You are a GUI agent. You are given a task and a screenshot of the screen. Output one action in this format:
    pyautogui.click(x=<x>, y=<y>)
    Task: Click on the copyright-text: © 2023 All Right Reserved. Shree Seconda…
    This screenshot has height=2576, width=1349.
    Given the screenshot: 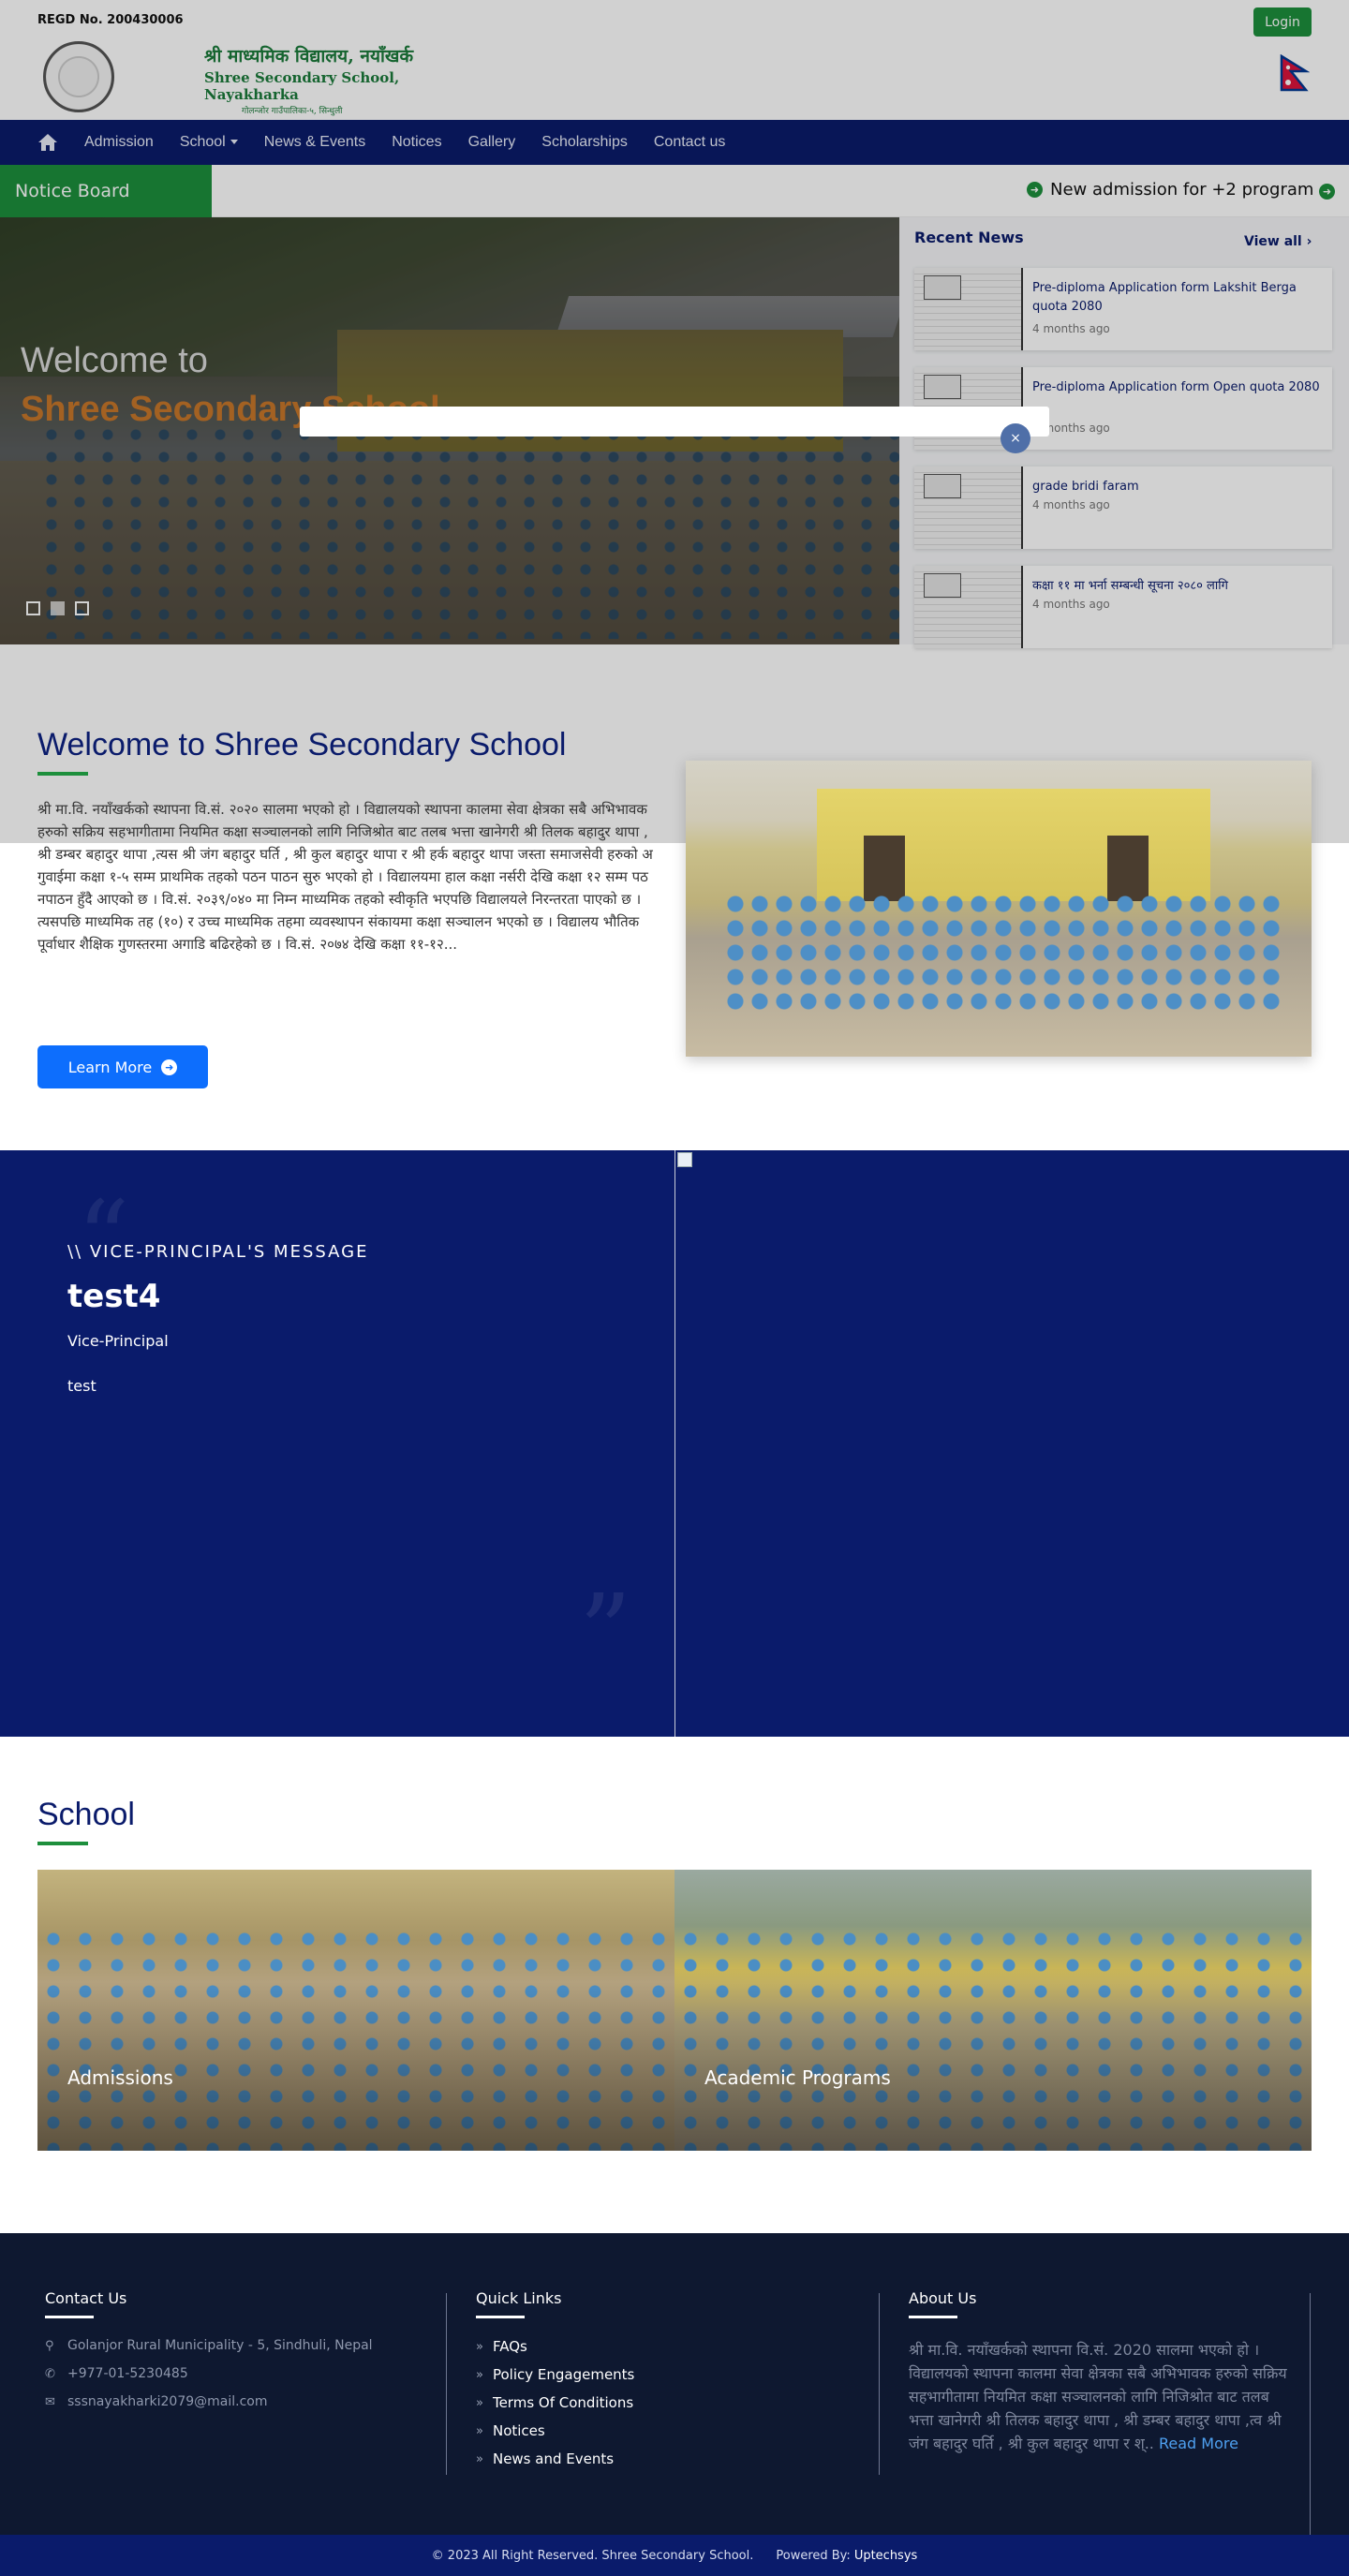 What is the action you would take?
    pyautogui.click(x=592, y=2556)
    